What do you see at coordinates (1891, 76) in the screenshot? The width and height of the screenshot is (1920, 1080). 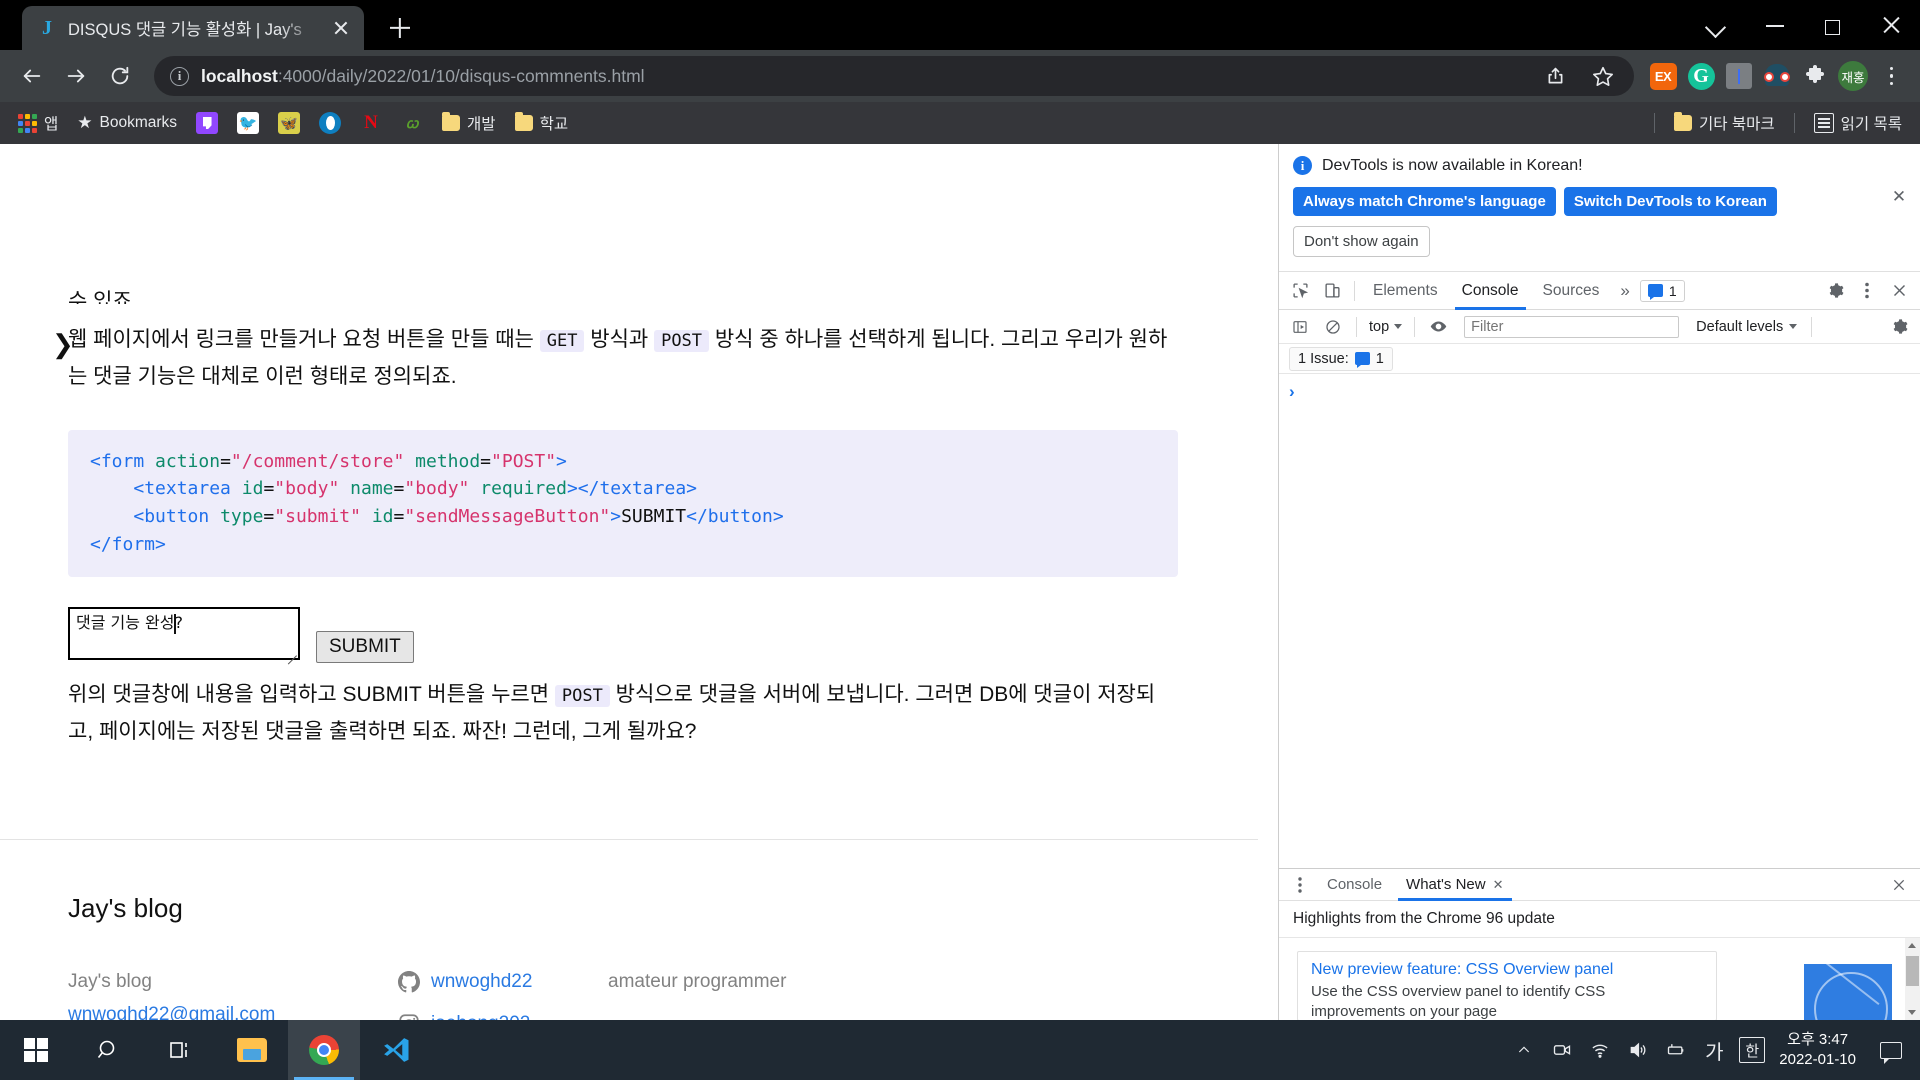 I see `chrome-menu-button` at bounding box center [1891, 76].